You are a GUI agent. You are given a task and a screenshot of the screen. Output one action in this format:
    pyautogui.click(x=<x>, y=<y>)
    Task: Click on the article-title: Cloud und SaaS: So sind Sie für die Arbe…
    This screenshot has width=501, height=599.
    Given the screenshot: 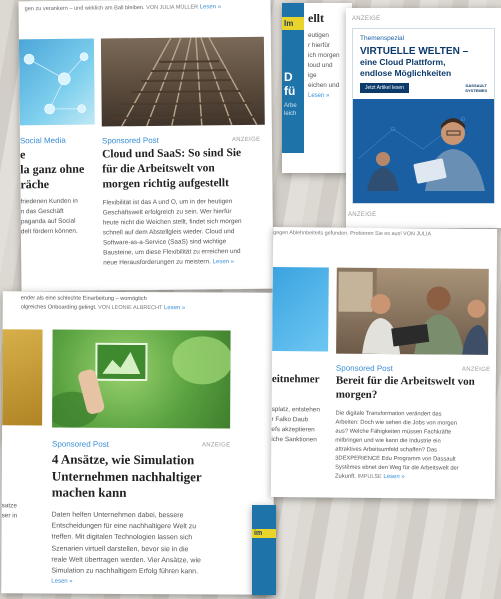 What is the action you would take?
    pyautogui.click(x=171, y=169)
    